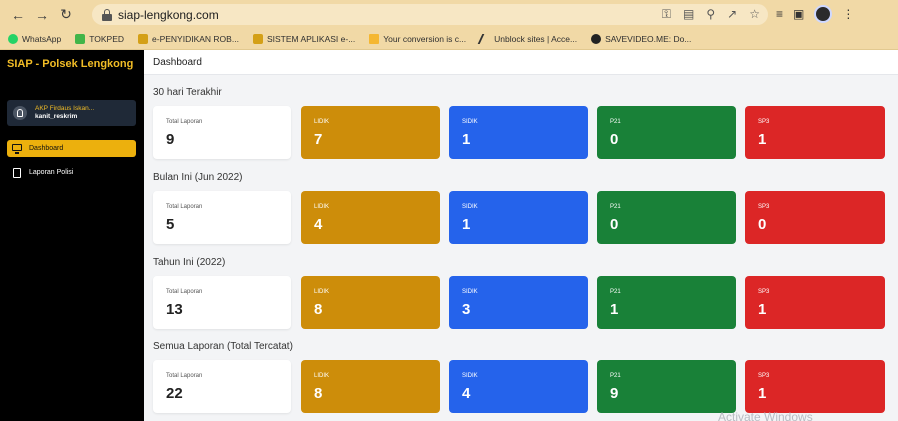  I want to click on card-value: 5, so click(170, 224).